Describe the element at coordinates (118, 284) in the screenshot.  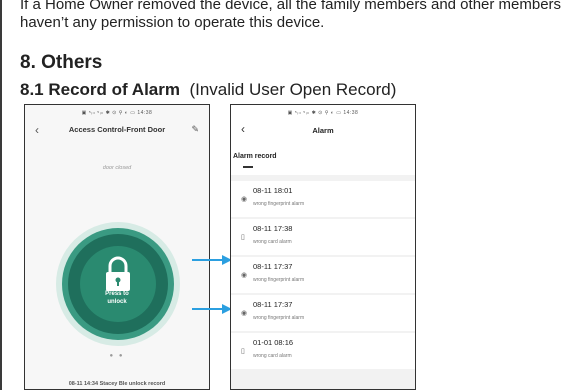
I see `unlock-dial` at that location.